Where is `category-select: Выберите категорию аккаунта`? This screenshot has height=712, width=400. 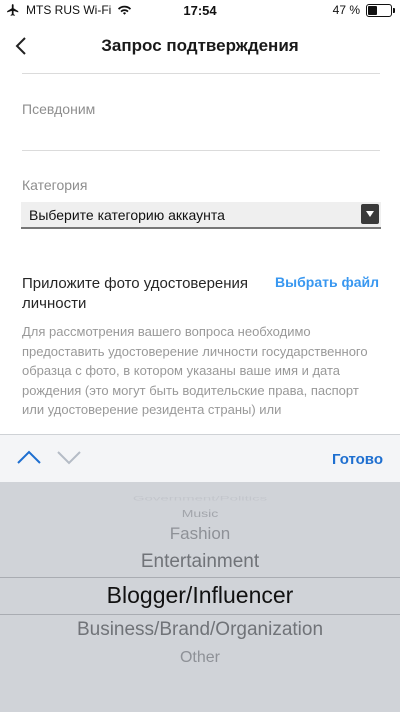 category-select: Выберите категорию аккаунта is located at coordinates (201, 215).